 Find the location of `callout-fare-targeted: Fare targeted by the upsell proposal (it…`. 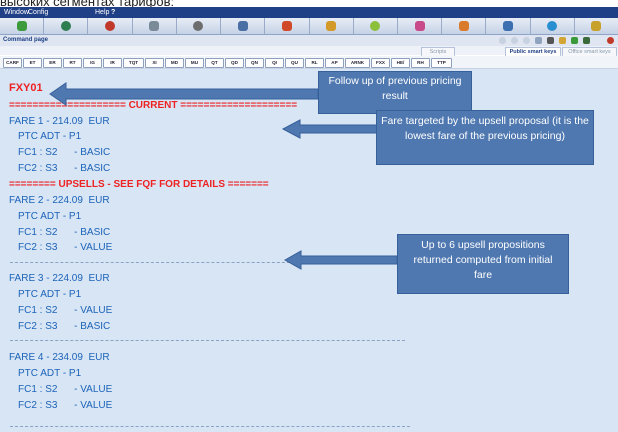

callout-fare-targeted: Fare targeted by the upsell proposal (it… is located at coordinates (485, 137).